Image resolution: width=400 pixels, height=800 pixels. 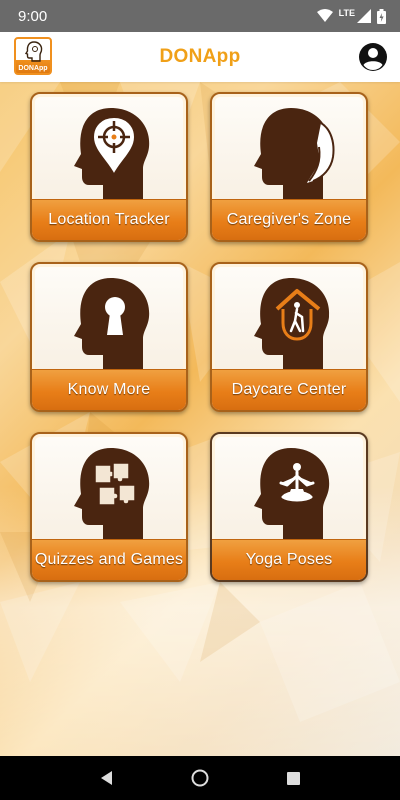 I want to click on system-nav-bar, so click(x=200, y=778).